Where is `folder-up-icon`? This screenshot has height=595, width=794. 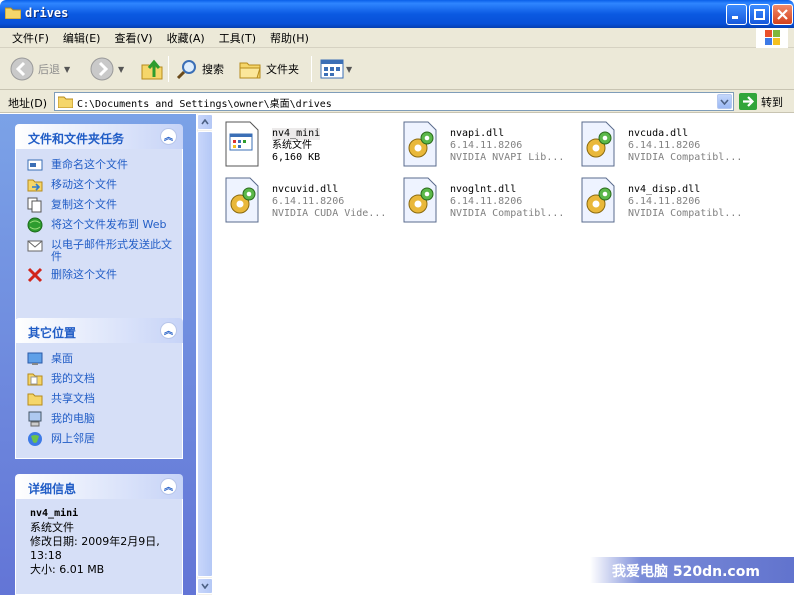 folder-up-icon is located at coordinates (152, 69).